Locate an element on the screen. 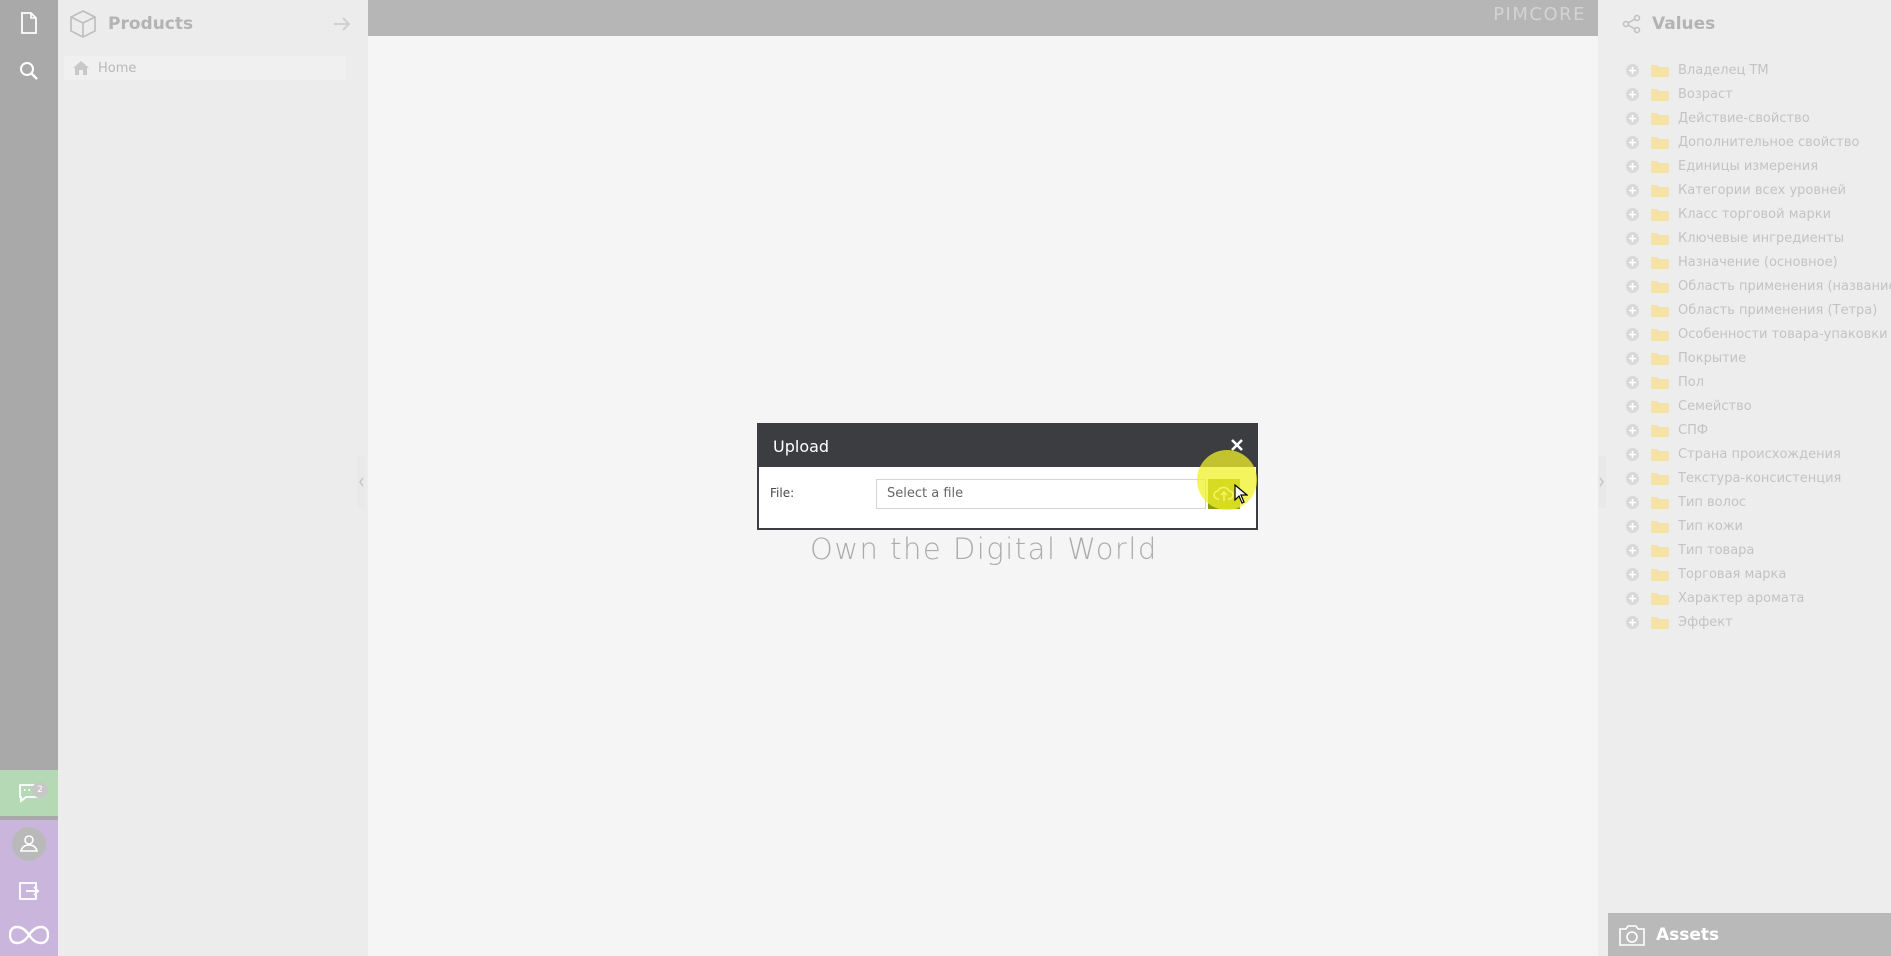 The width and height of the screenshot is (1891, 956). products-panel-header: Products is located at coordinates (213, 24).